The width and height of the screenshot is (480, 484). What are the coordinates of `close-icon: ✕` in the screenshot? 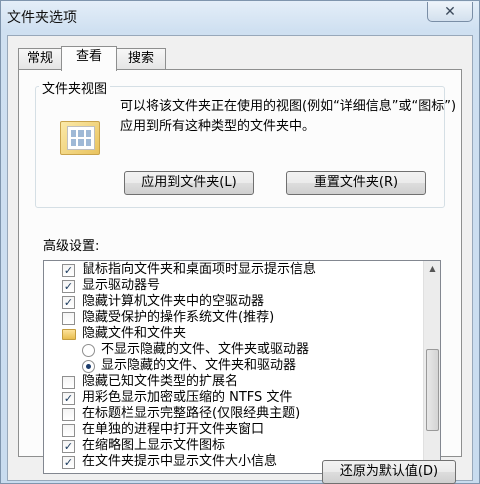 It's located at (450, 11).